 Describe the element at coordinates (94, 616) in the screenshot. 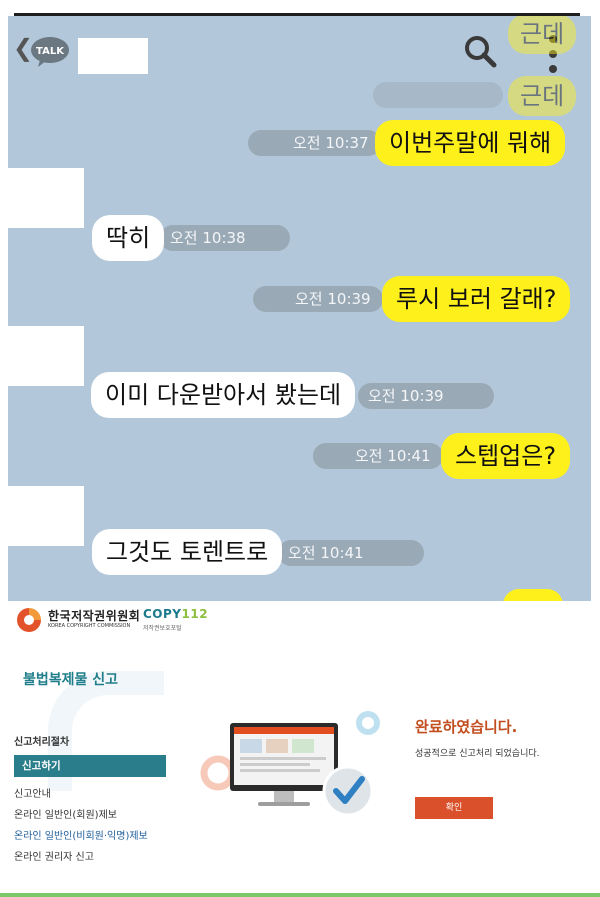

I see `org-name: 한국저작권위원회` at that location.